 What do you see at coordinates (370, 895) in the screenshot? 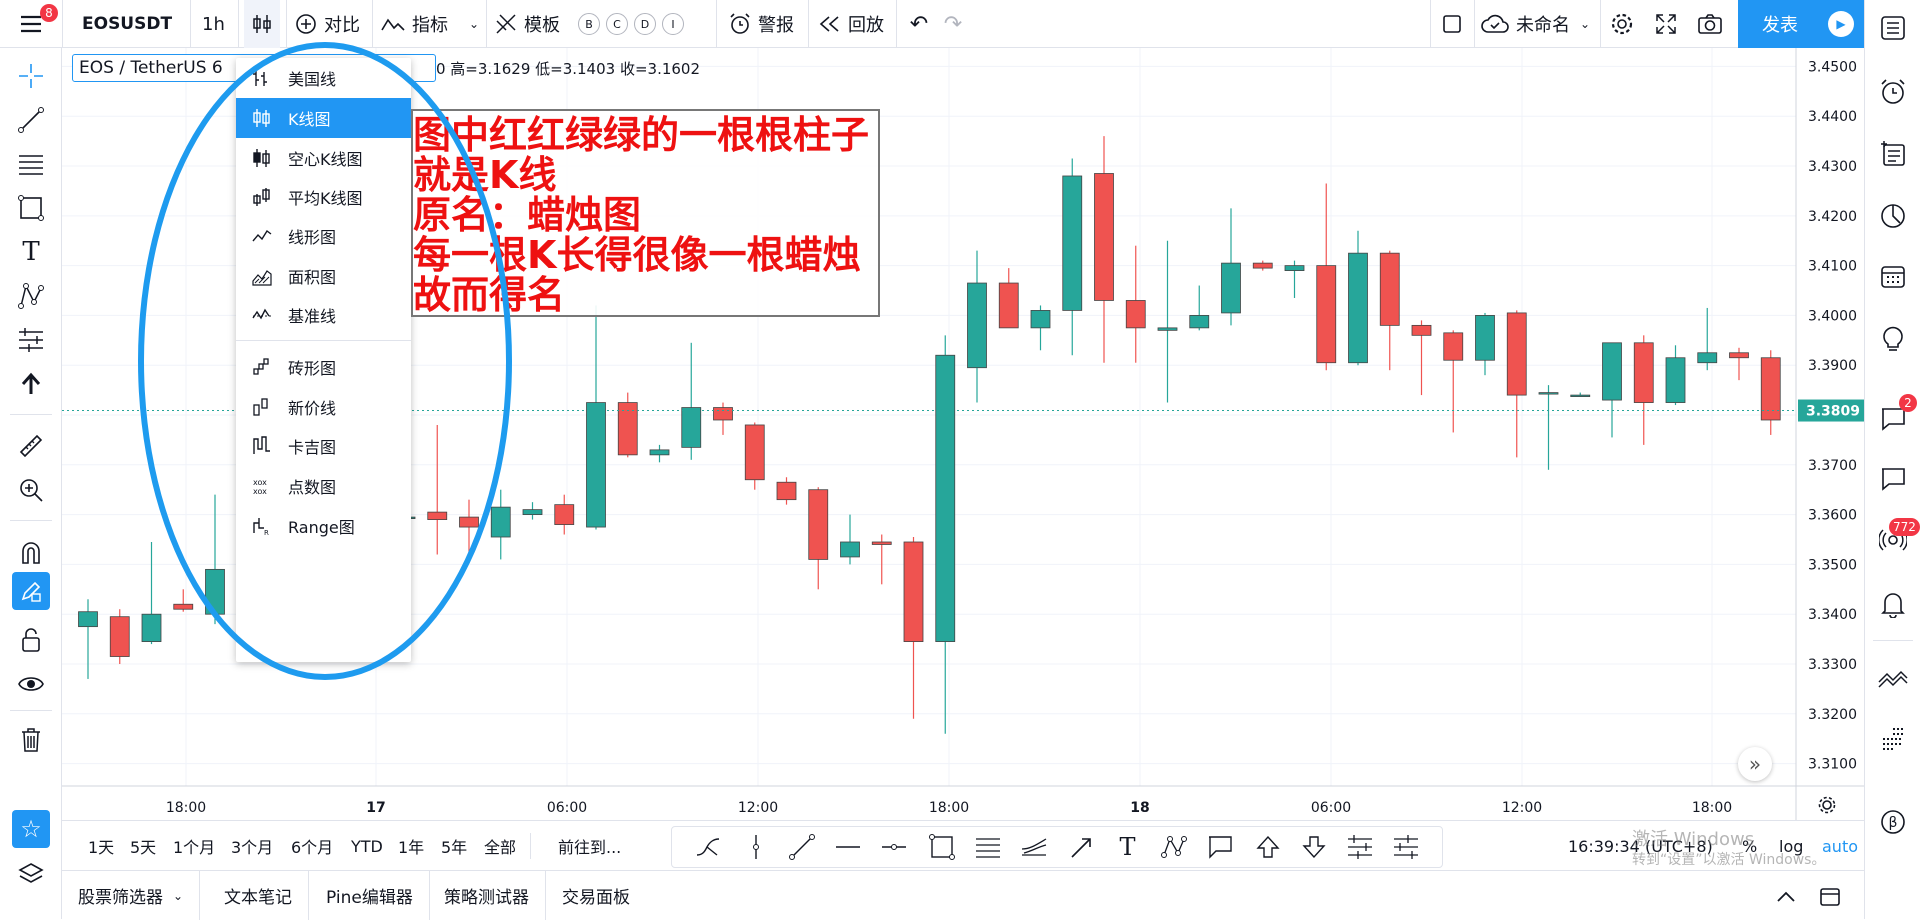
I see `tab-pine-editor: Pine编辑器` at bounding box center [370, 895].